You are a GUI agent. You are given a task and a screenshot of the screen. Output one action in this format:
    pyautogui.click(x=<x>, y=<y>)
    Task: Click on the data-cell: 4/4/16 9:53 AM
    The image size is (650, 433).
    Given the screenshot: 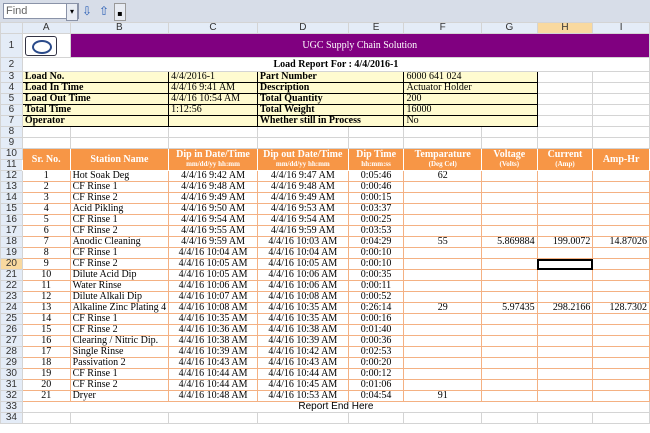 What is the action you would take?
    pyautogui.click(x=302, y=209)
    